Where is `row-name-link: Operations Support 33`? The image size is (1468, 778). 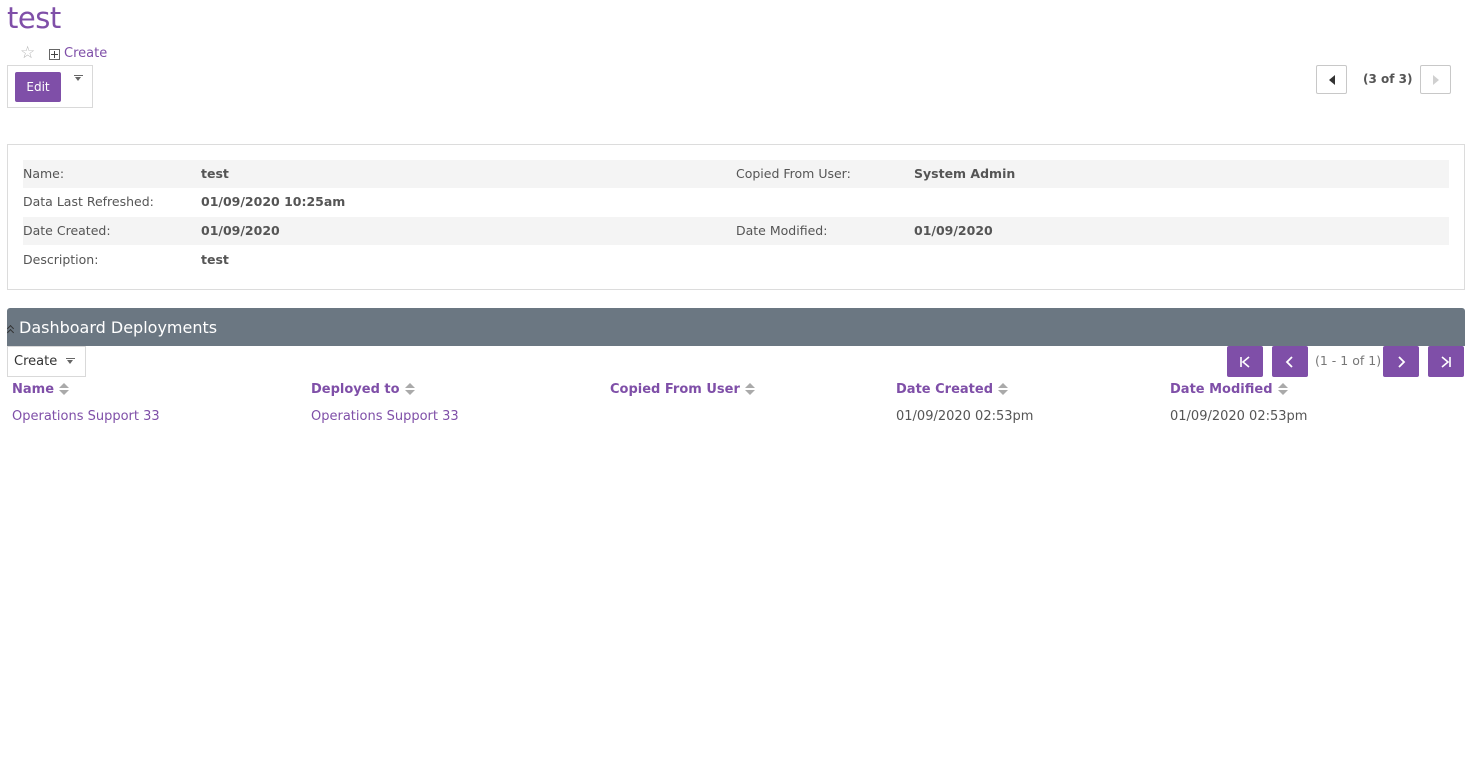 row-name-link: Operations Support 33 is located at coordinates (86, 416).